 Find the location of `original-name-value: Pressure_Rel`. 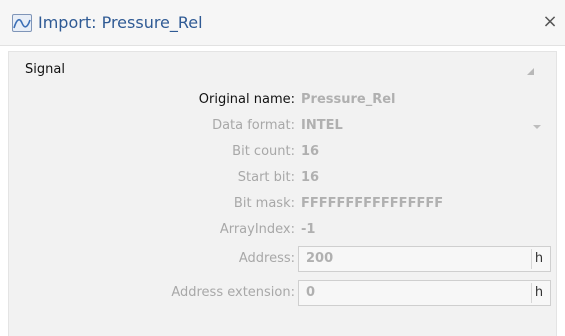

original-name-value: Pressure_Rel is located at coordinates (348, 99).